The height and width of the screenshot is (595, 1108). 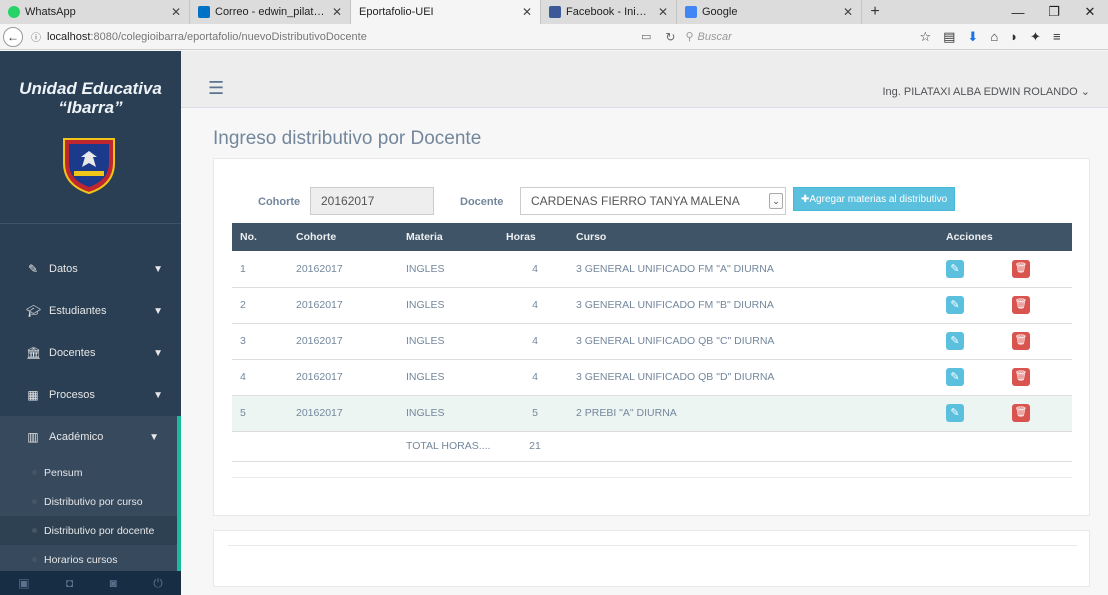 What do you see at coordinates (972, 37) in the screenshot?
I see `download-icon: ⬇` at bounding box center [972, 37].